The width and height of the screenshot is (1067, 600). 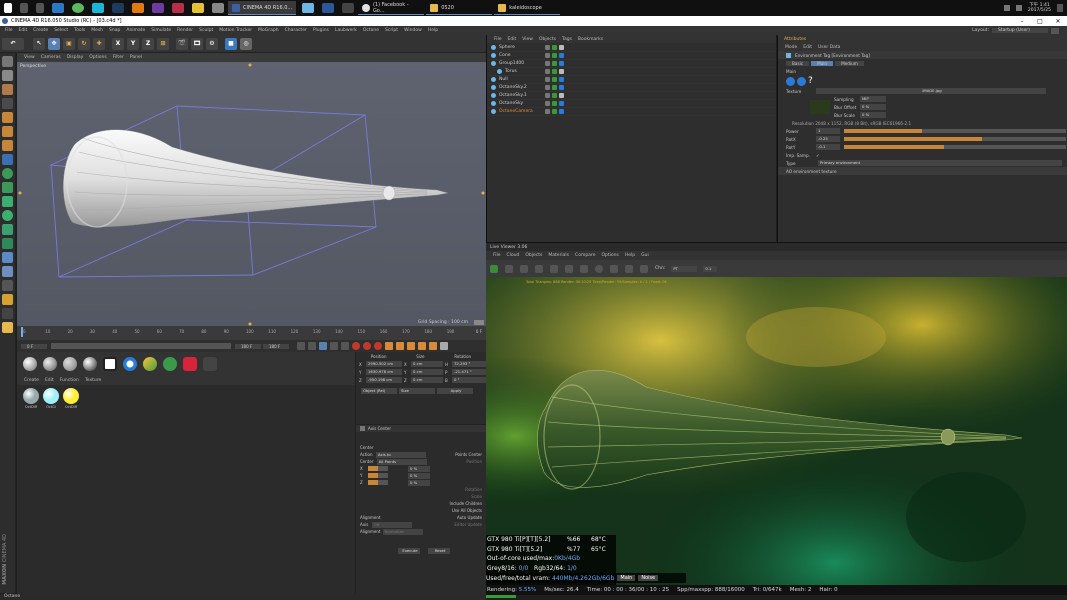 I want to click on ao-texture-section: AO environment texture, so click(x=811, y=171).